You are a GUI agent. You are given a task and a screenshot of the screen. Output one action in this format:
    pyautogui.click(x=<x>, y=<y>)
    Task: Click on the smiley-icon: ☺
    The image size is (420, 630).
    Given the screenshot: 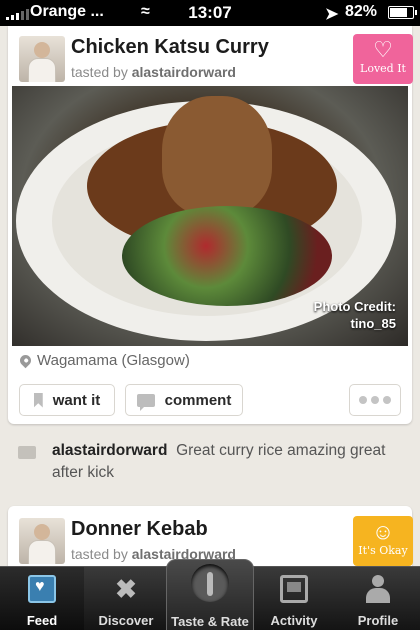 What is the action you would take?
    pyautogui.click(x=383, y=531)
    